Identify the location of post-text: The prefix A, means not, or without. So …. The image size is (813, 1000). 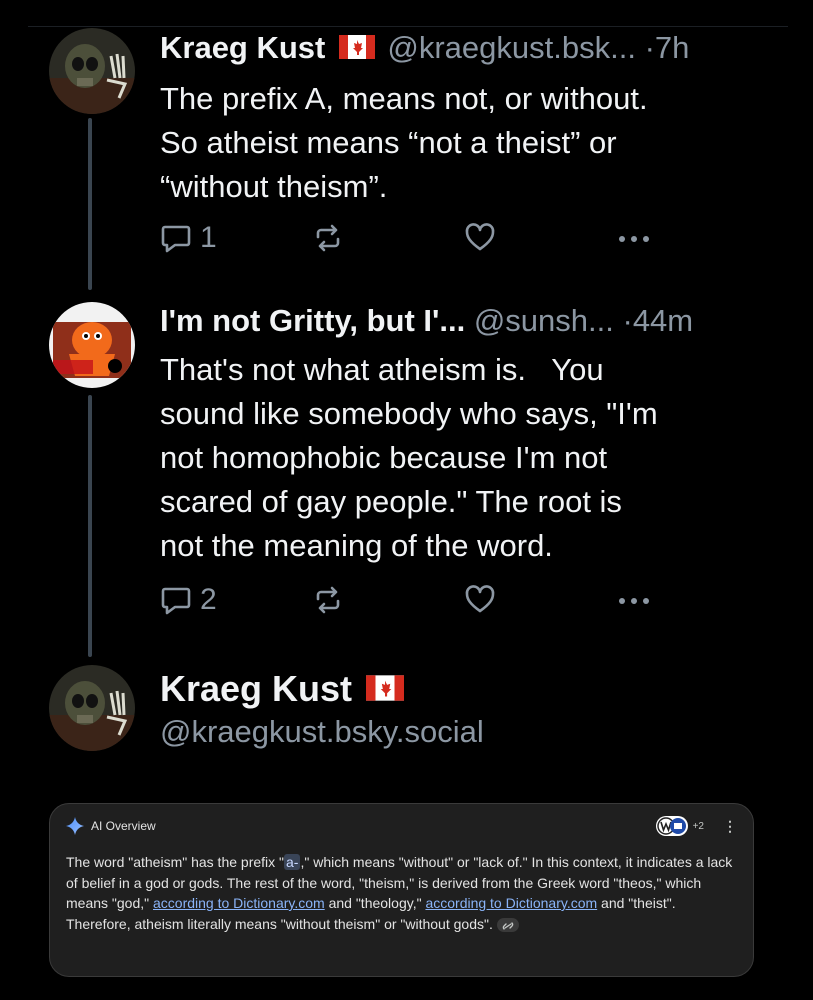
(404, 142).